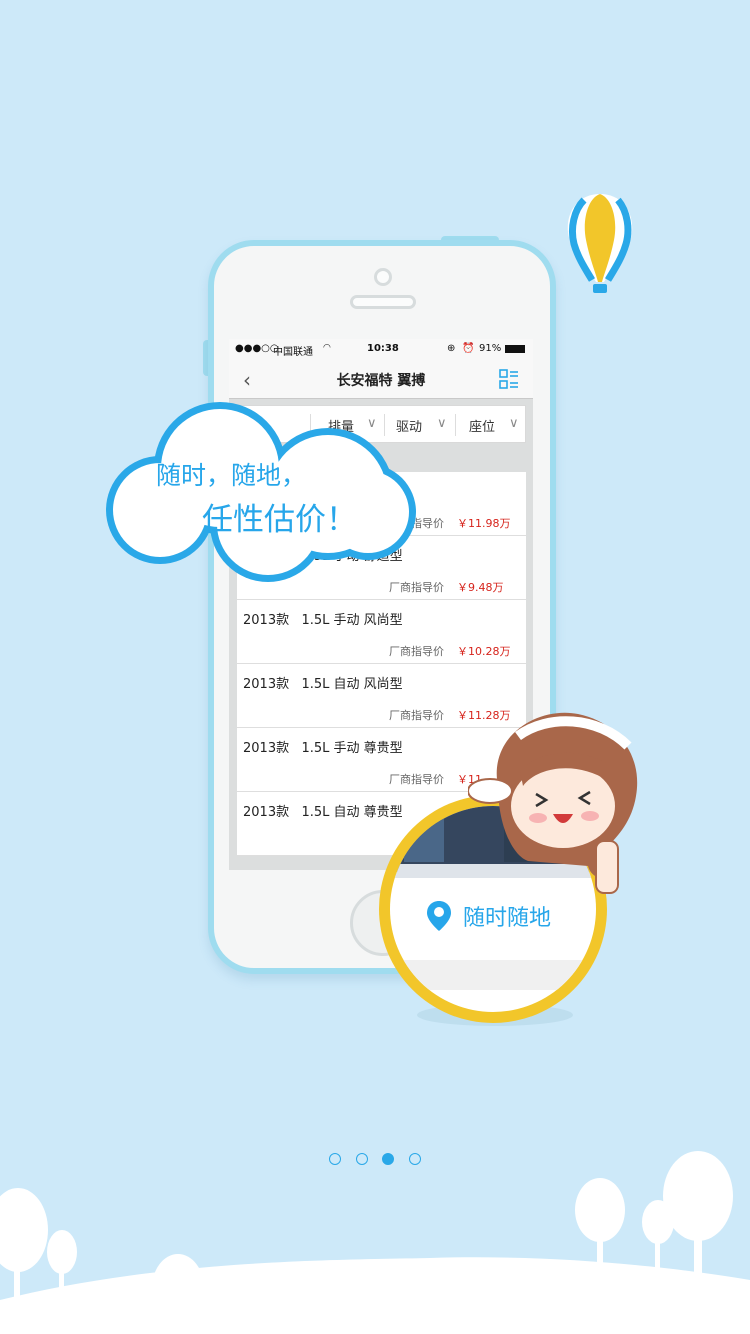  I want to click on price-value: ￥11.98万, so click(484, 523).